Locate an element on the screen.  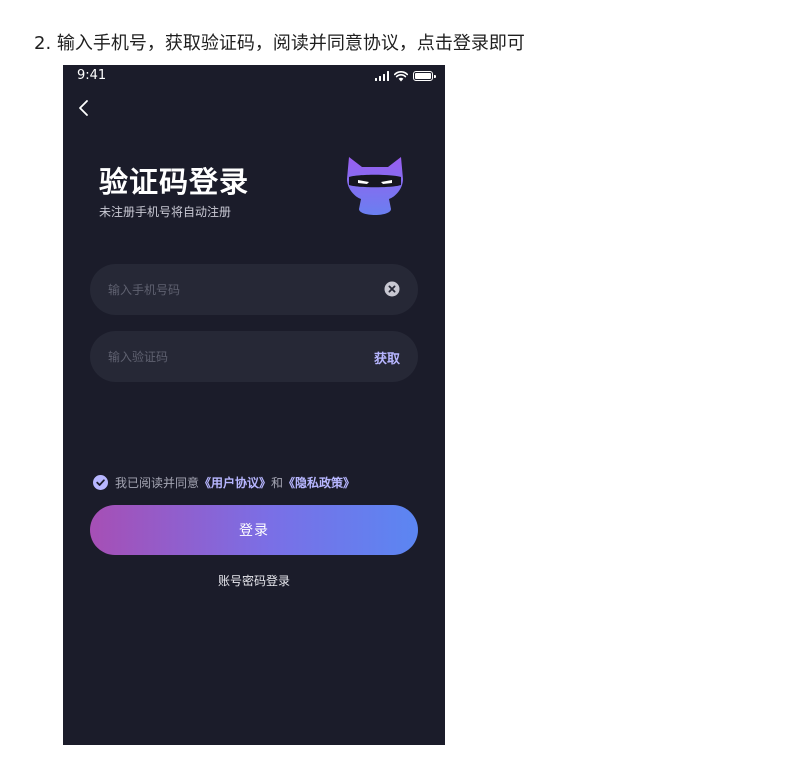
wifi-icon is located at coordinates (401, 75).